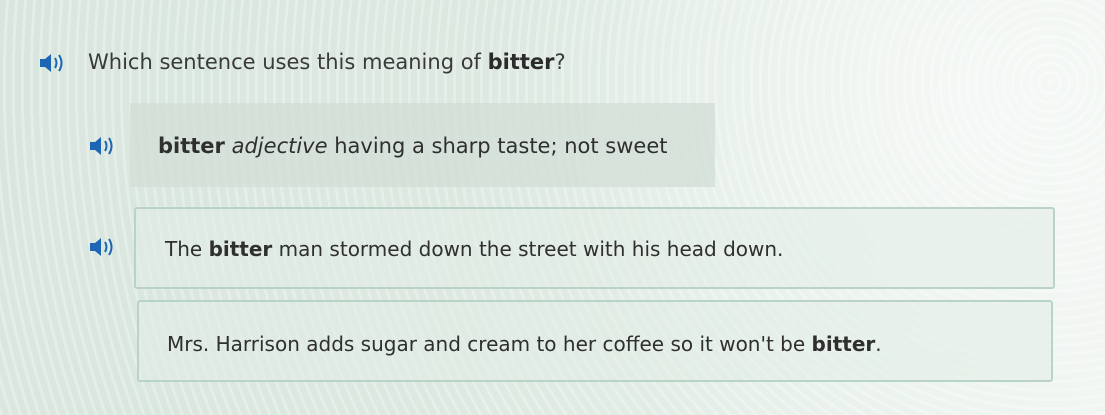  Describe the element at coordinates (102, 247) in the screenshot. I see `answer-1-speaker-icon` at that location.